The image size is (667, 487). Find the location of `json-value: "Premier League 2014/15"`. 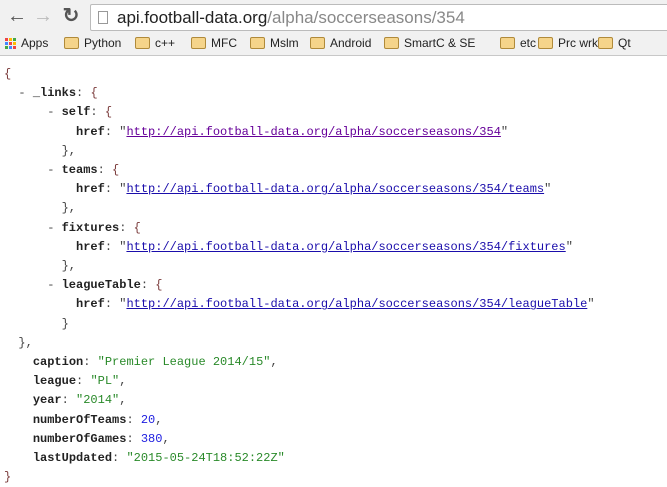

json-value: "Premier League 2014/15" is located at coordinates (184, 362).